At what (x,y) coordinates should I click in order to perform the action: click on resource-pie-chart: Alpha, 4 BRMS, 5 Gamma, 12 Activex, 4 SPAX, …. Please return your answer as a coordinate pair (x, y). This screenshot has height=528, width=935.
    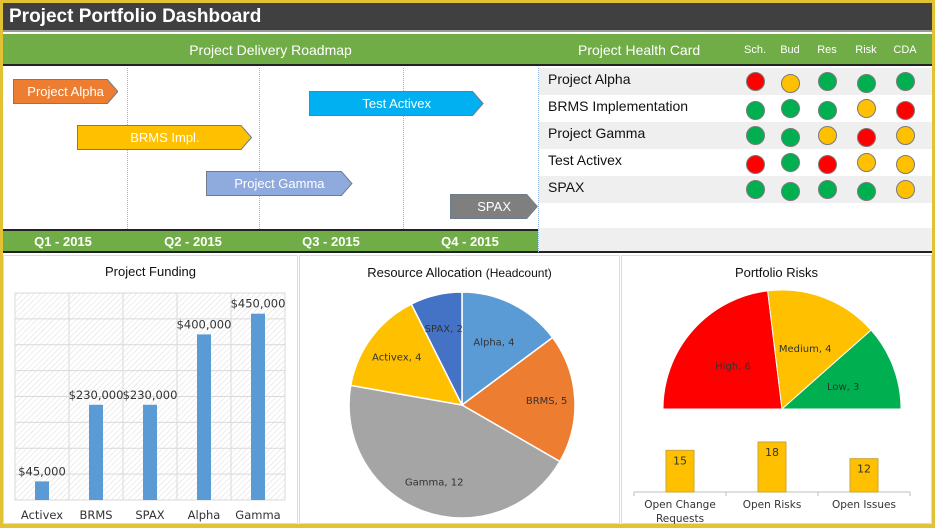
    Looking at the image, I should click on (462, 405).